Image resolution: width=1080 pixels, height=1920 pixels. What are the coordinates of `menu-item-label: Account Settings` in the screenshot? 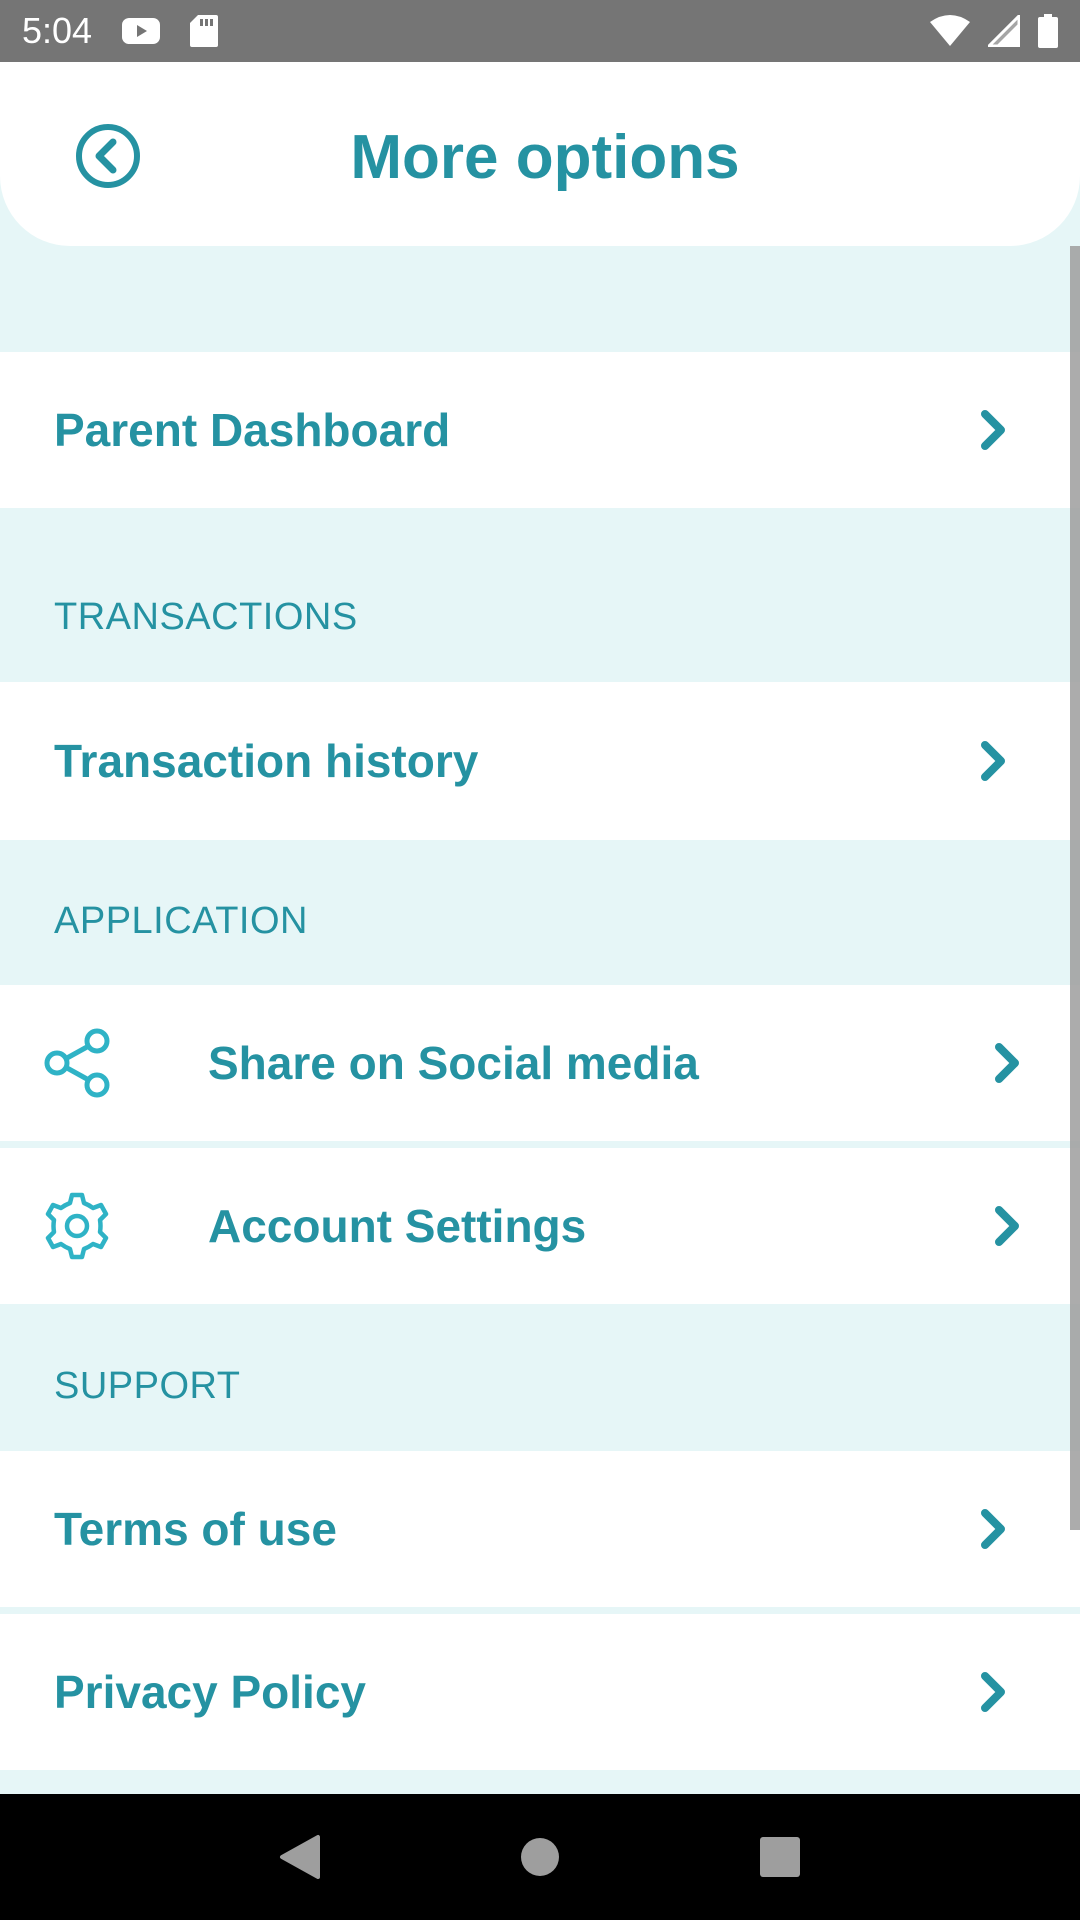 It's located at (397, 1226).